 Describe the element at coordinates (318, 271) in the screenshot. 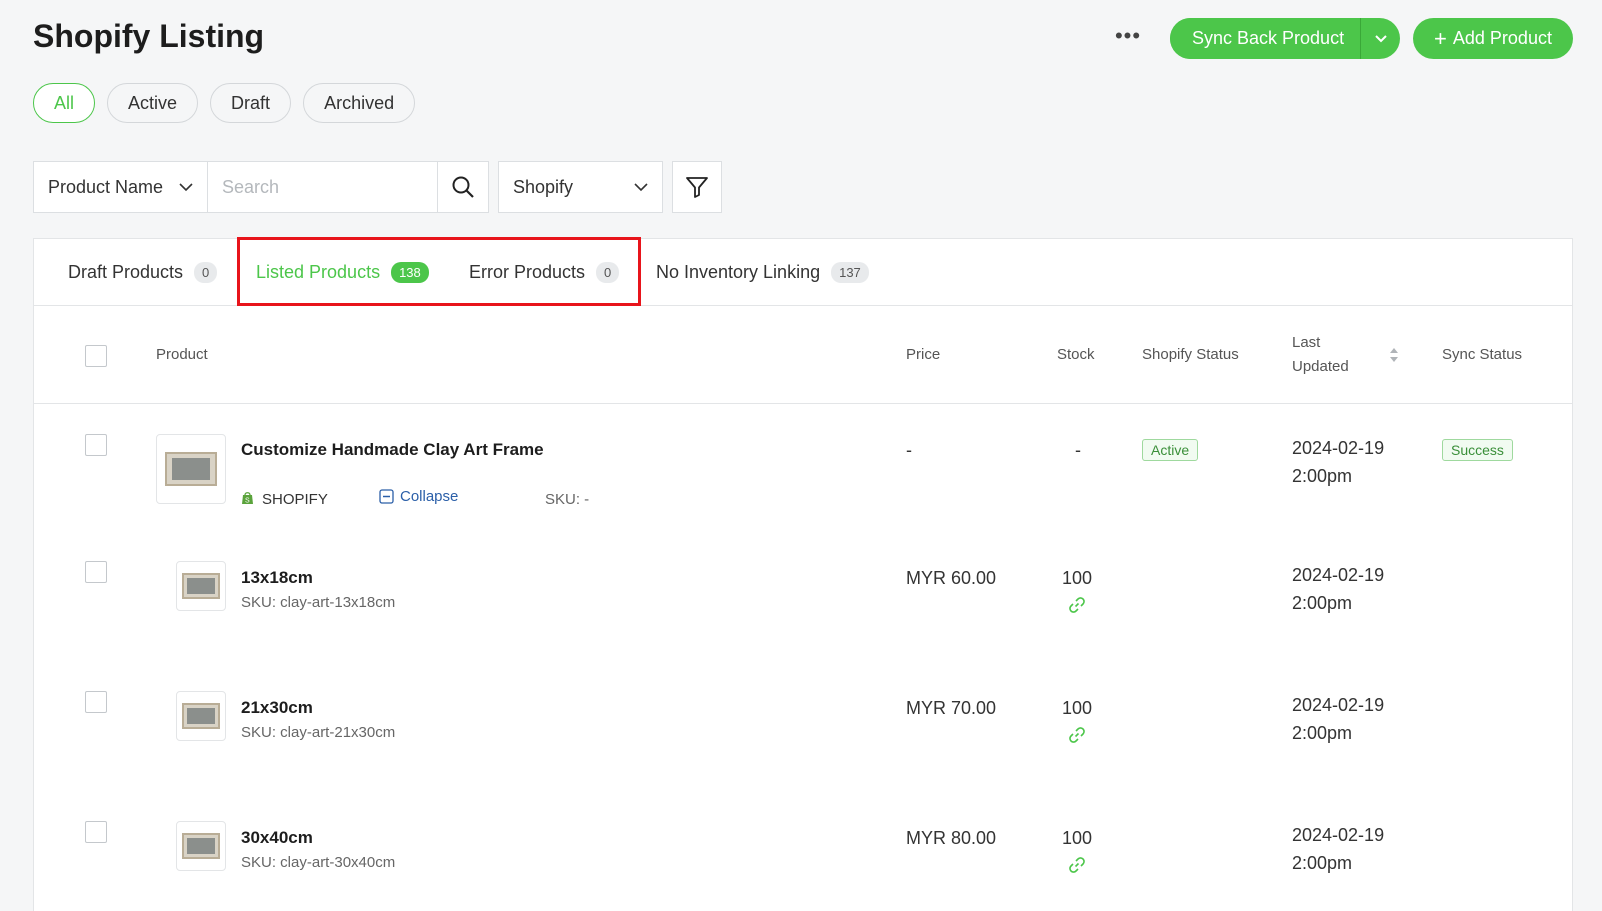

I see `tab-label: Listed Products` at that location.